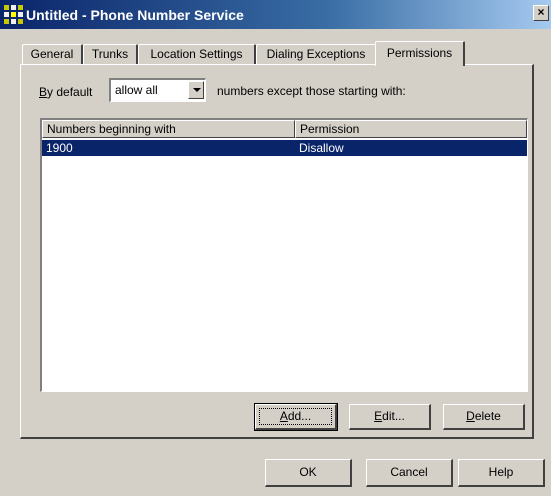 This screenshot has height=496, width=551. Describe the element at coordinates (136, 90) in the screenshot. I see `default-permission-value: allow all` at that location.